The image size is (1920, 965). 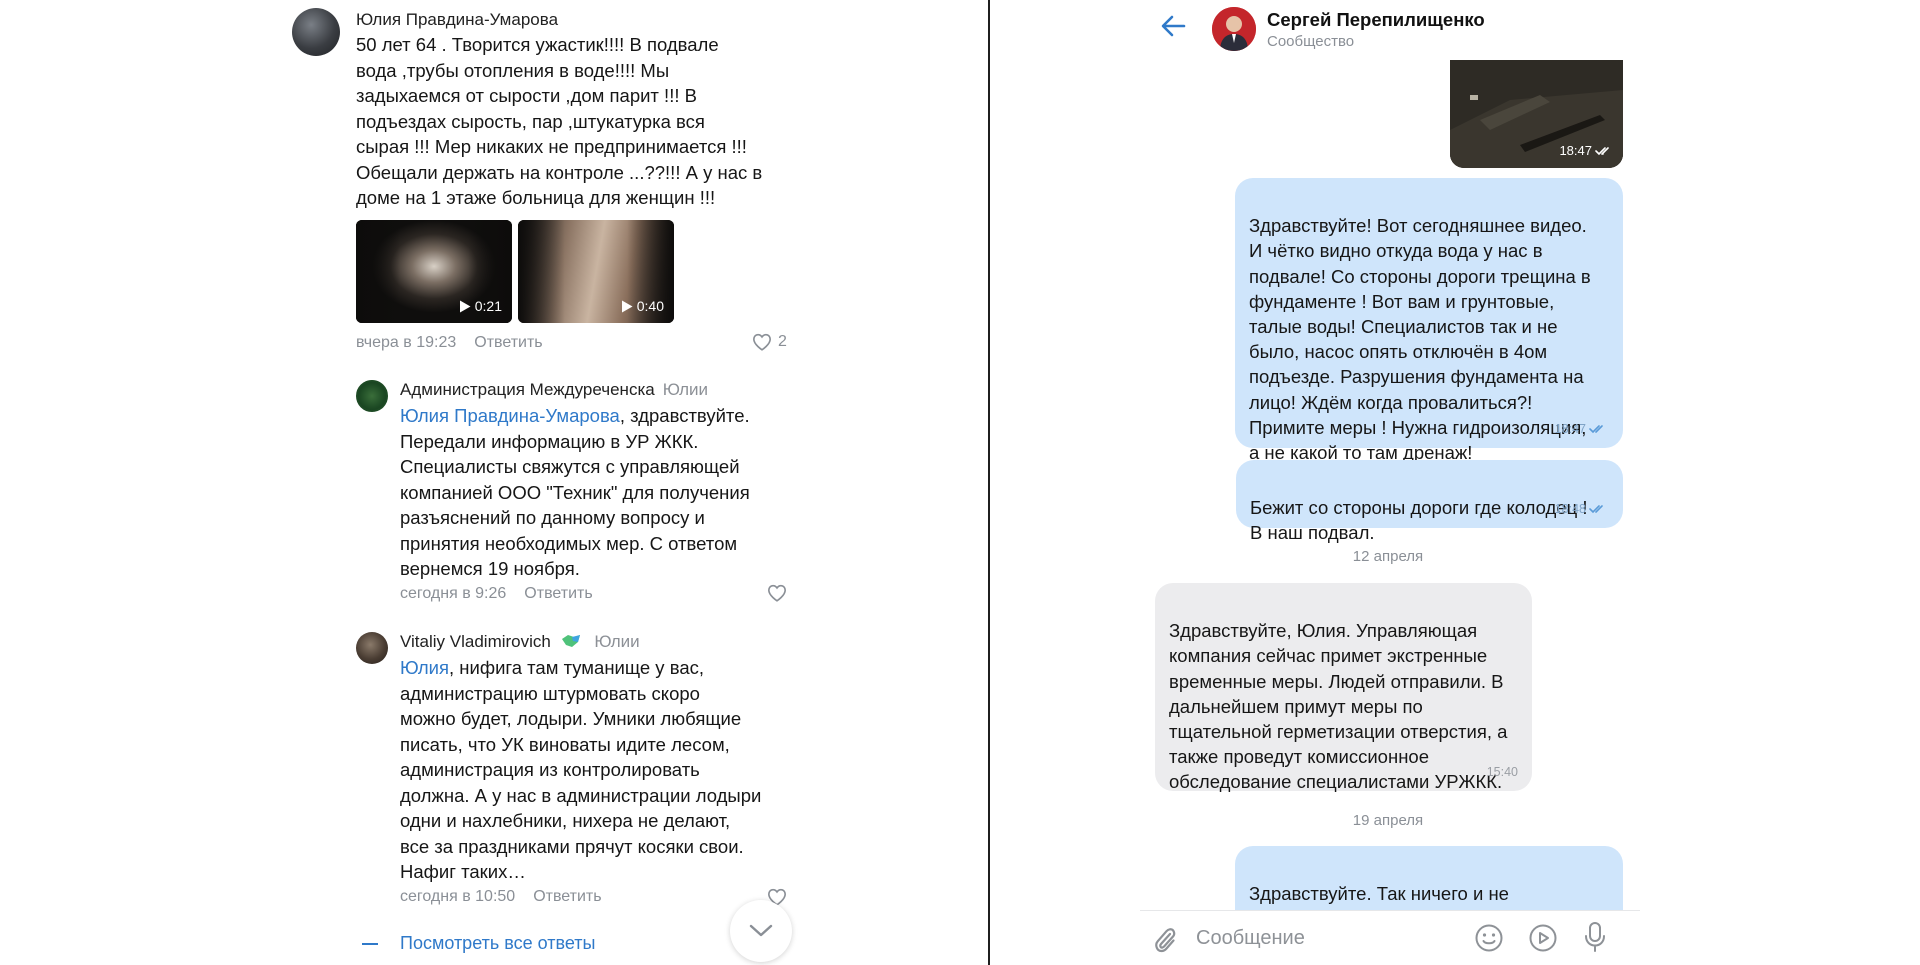 I want to click on person-photo-icon, so click(x=1234, y=29).